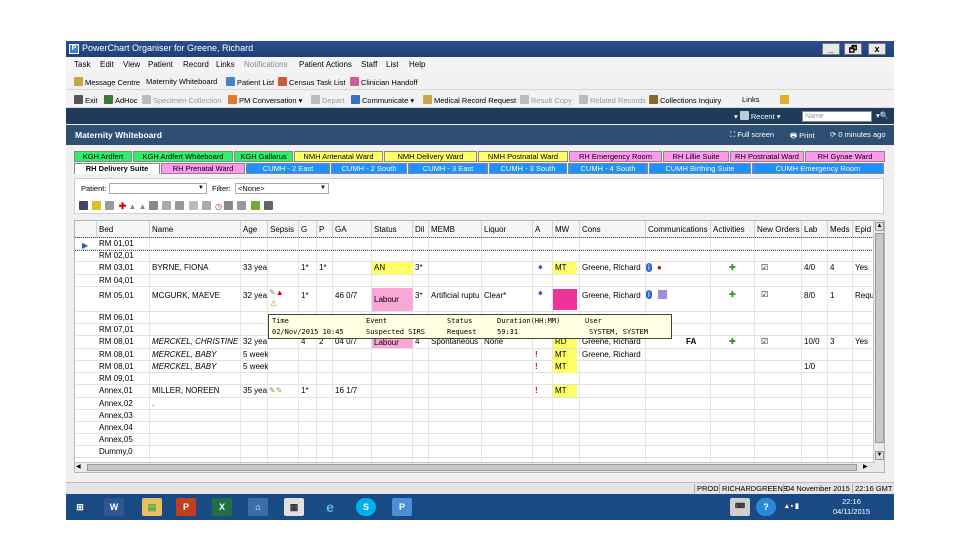 This screenshot has height=540, width=960. What do you see at coordinates (475, 440) in the screenshot?
I see `table-row: Annex,05` at bounding box center [475, 440].